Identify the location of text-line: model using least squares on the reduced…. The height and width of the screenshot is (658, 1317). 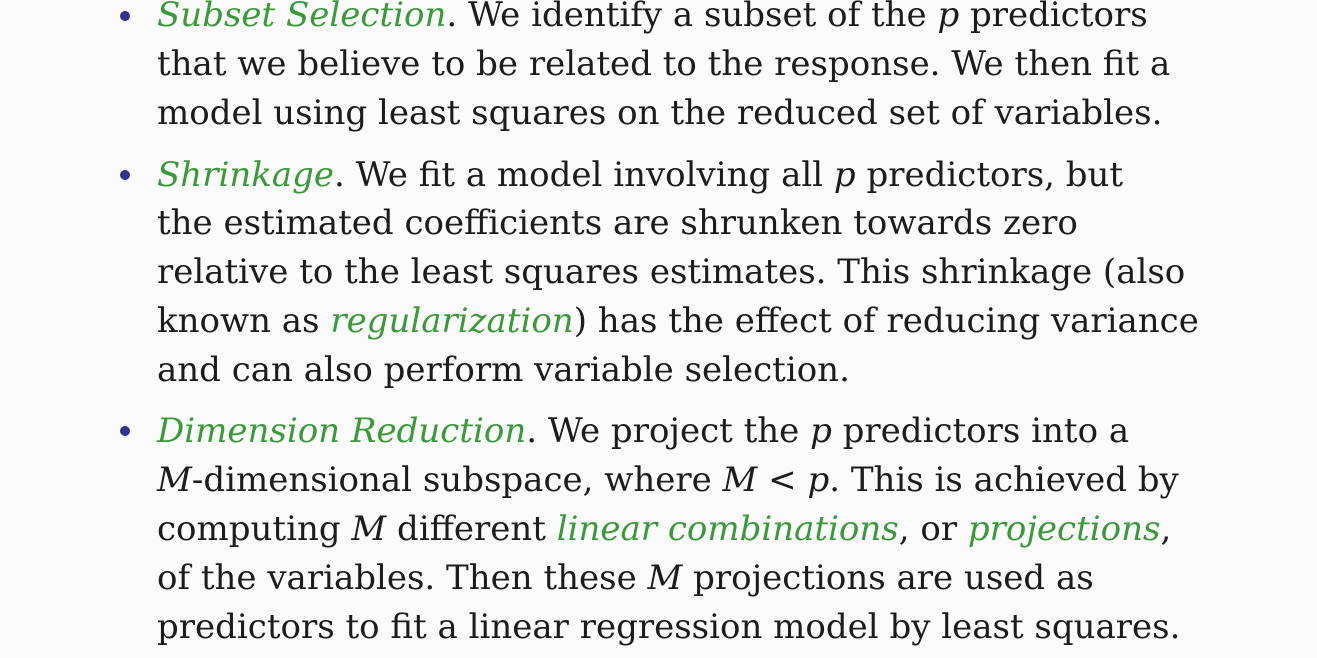
(660, 113).